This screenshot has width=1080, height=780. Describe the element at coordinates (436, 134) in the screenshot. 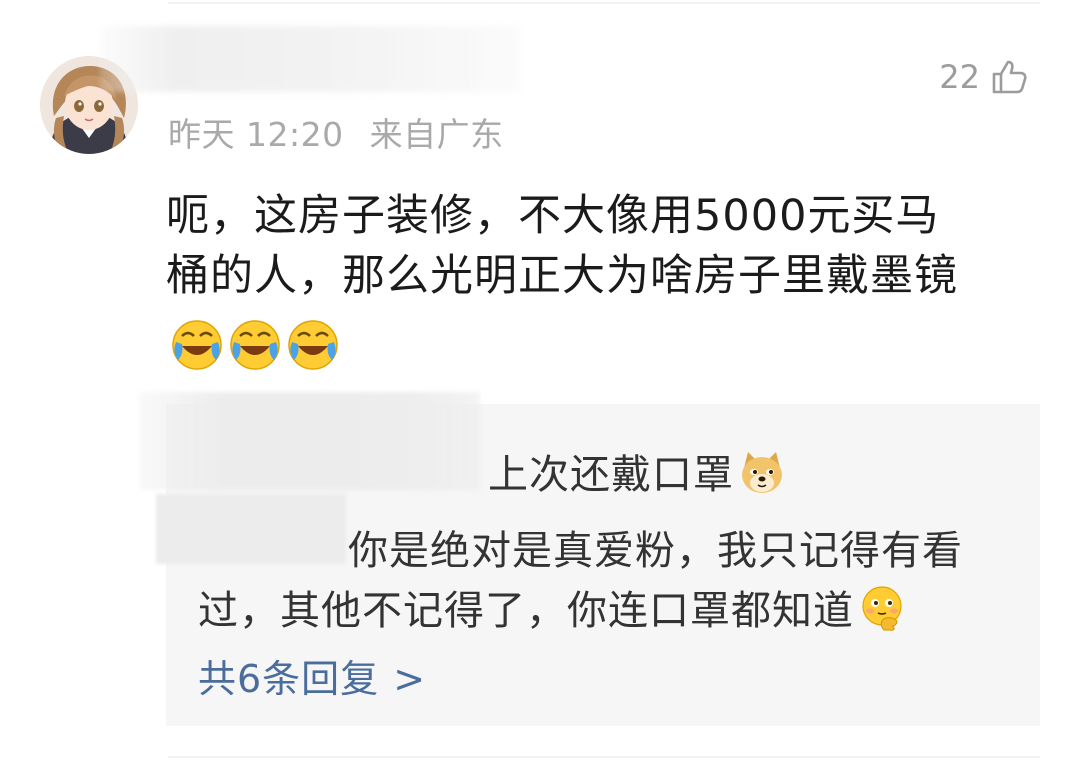

I see `location: 来自广东` at that location.